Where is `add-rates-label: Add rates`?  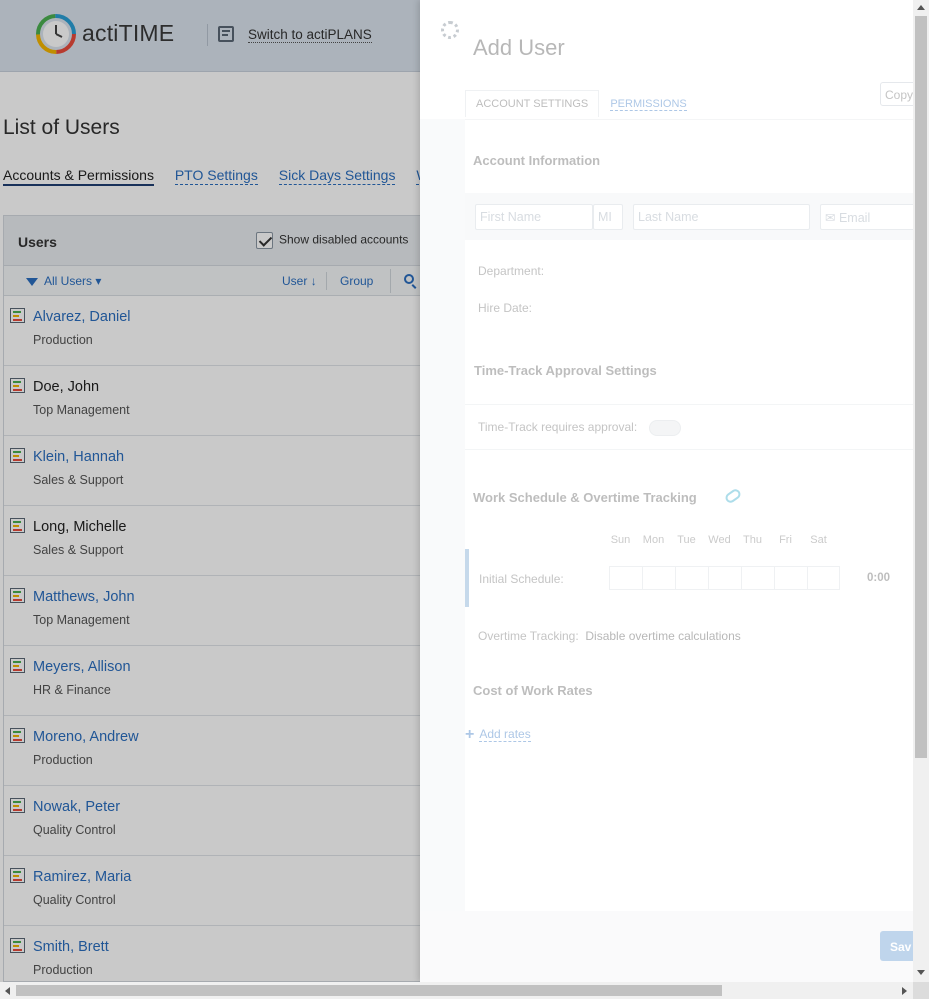 add-rates-label: Add rates is located at coordinates (505, 735).